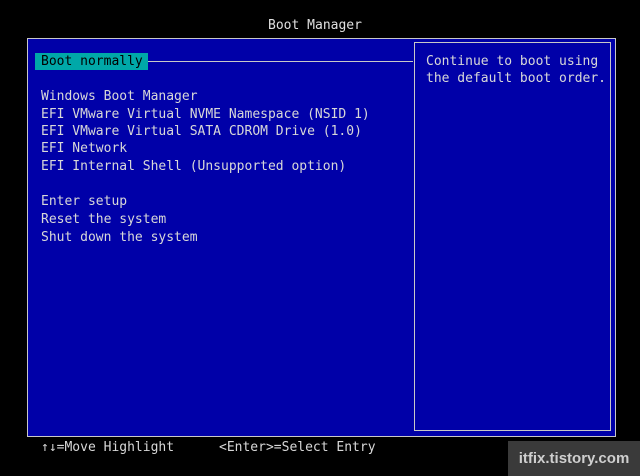 This screenshot has height=476, width=640. Describe the element at coordinates (315, 25) in the screenshot. I see `window-title: Boot Manager` at that location.